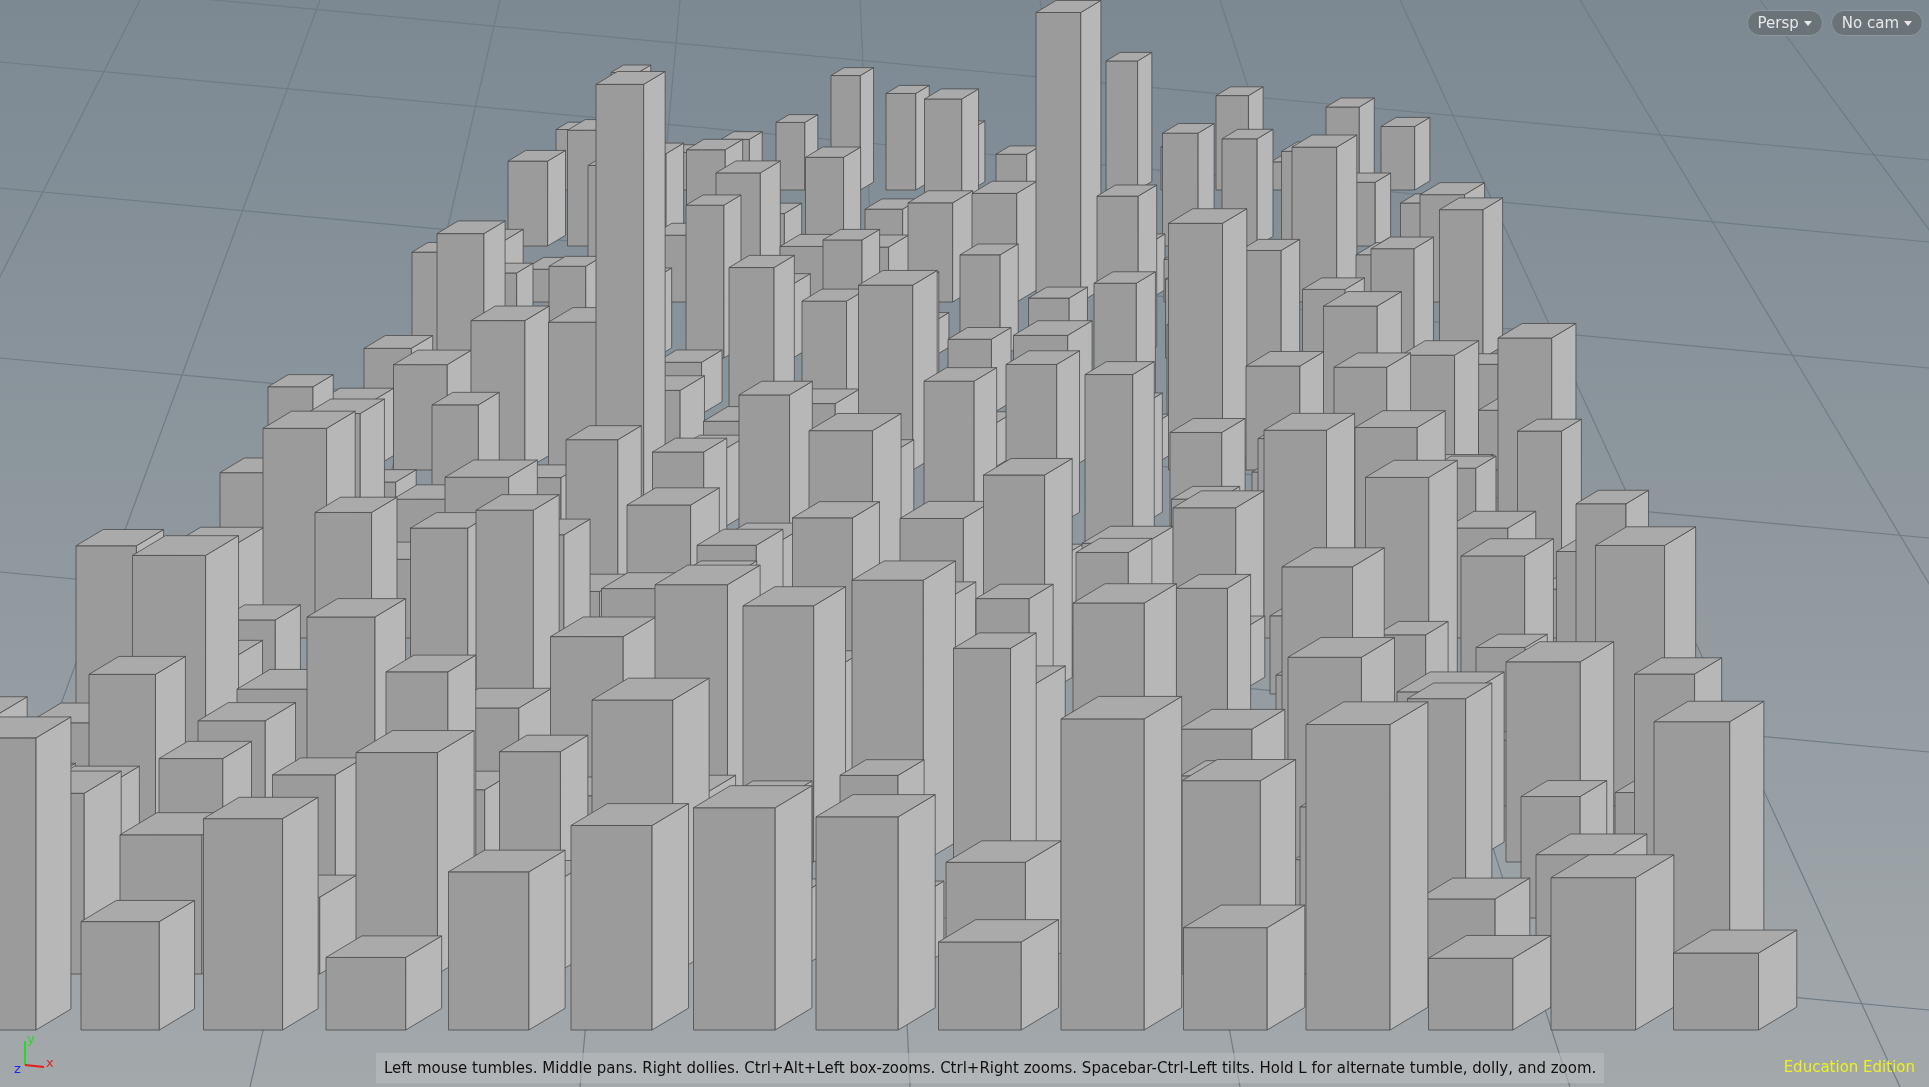 The image size is (1929, 1087). What do you see at coordinates (17, 1068) in the screenshot?
I see `axis-label: z` at bounding box center [17, 1068].